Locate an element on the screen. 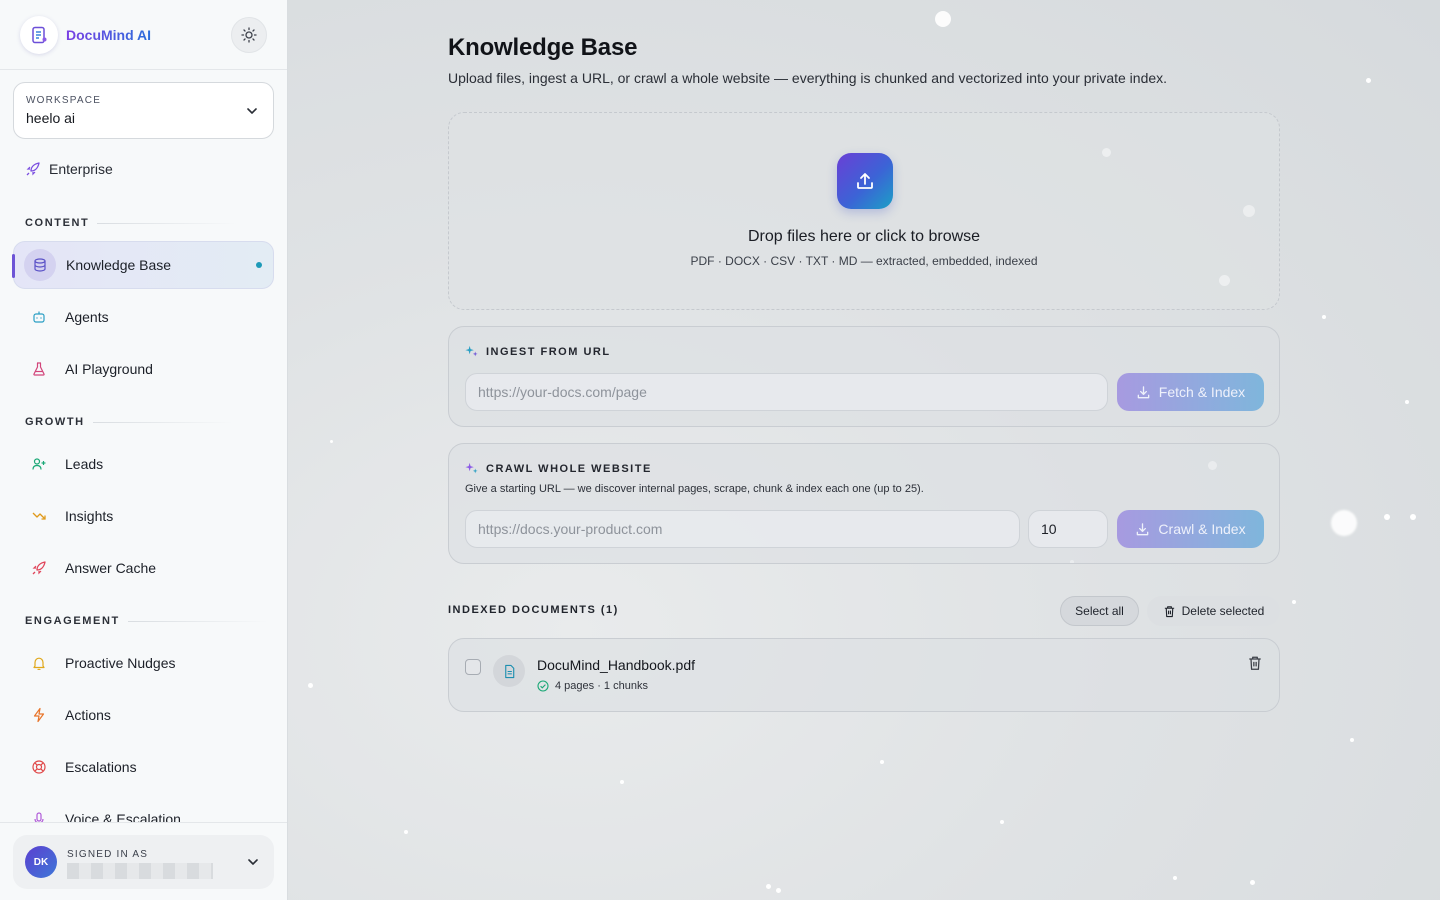 This screenshot has width=1440, height=900. plan-badge: Enterprise is located at coordinates (156, 169).